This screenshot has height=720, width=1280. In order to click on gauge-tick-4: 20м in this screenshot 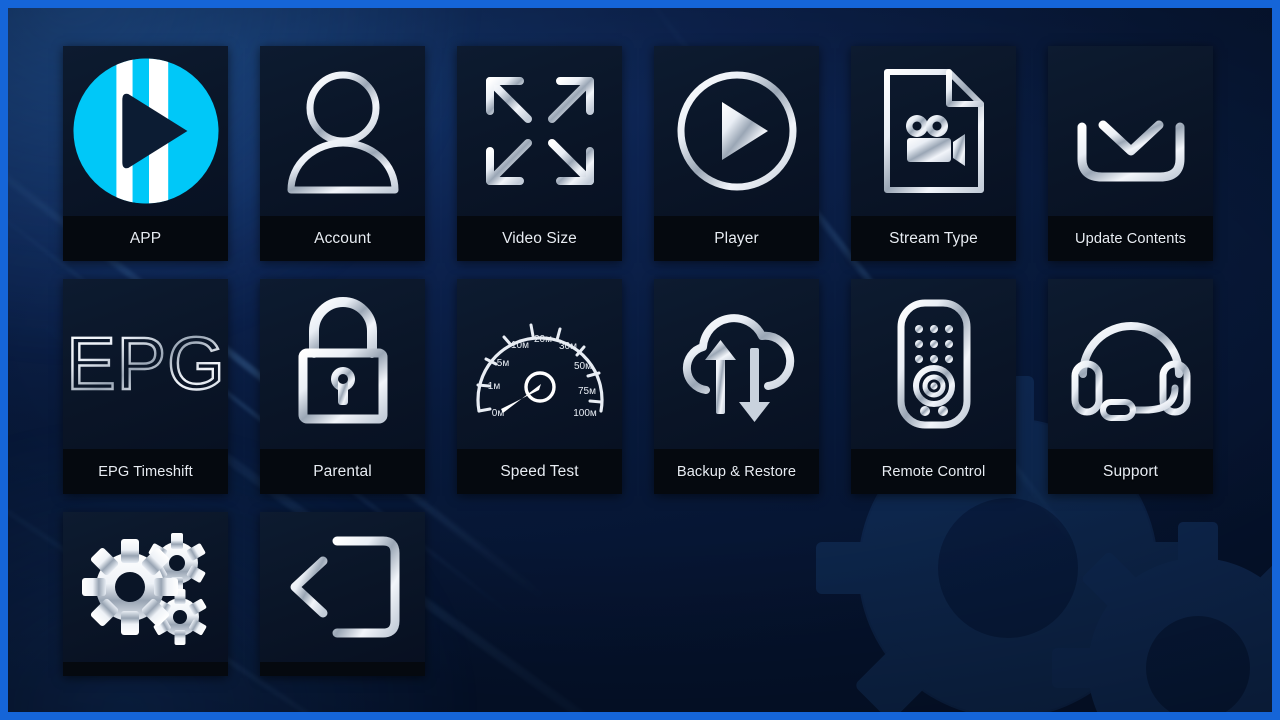, I will do `click(543, 339)`.